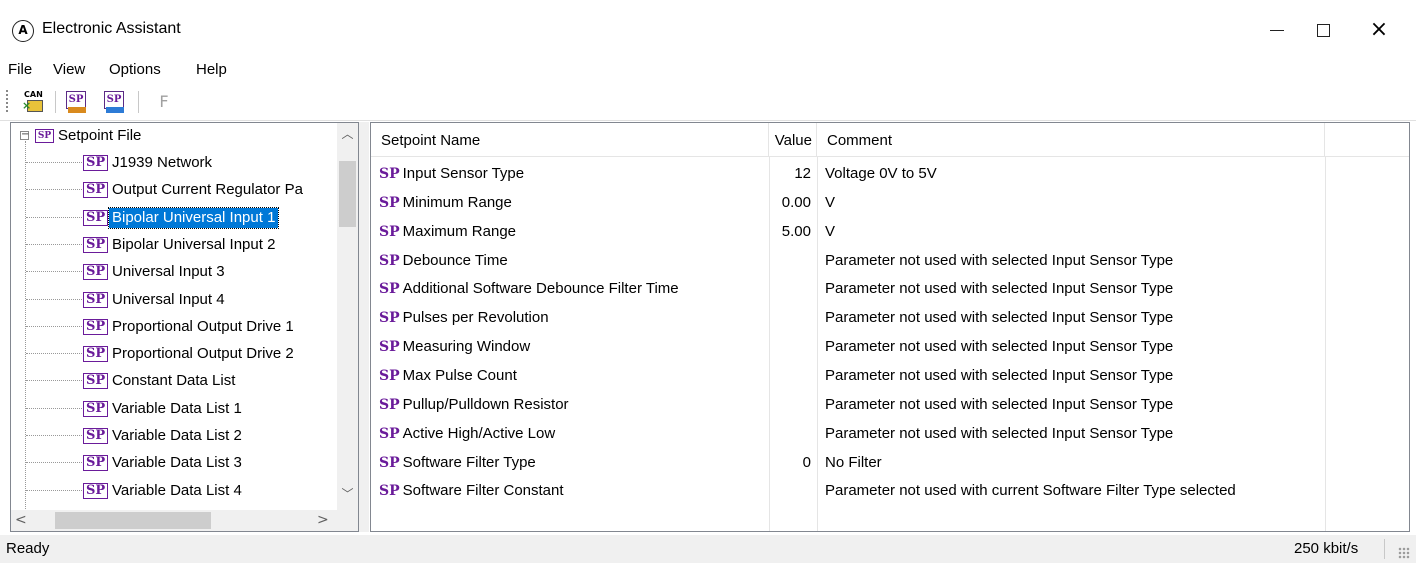 The image size is (1416, 563). I want to click on setpoint-comment-cell: V, so click(830, 202).